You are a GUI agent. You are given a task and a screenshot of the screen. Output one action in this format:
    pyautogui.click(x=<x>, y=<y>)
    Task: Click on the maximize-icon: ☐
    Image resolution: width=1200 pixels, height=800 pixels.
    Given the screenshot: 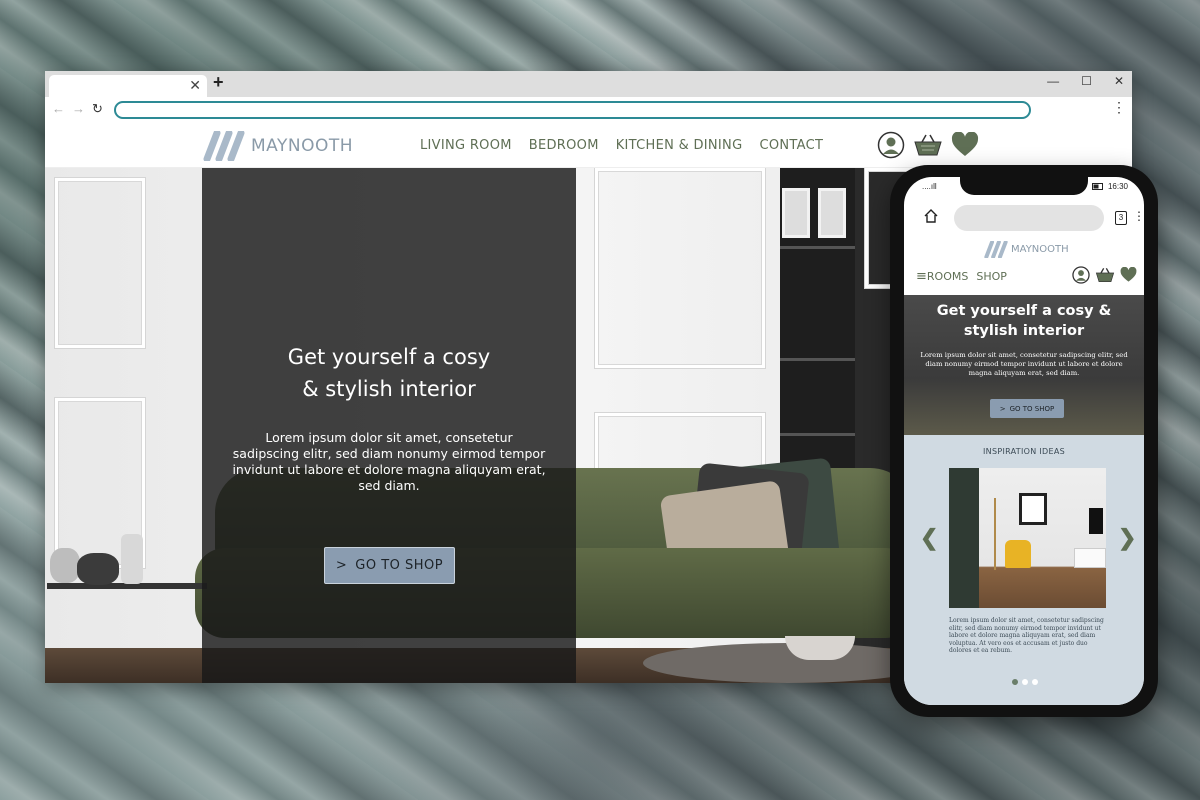 What is the action you would take?
    pyautogui.click(x=1086, y=81)
    